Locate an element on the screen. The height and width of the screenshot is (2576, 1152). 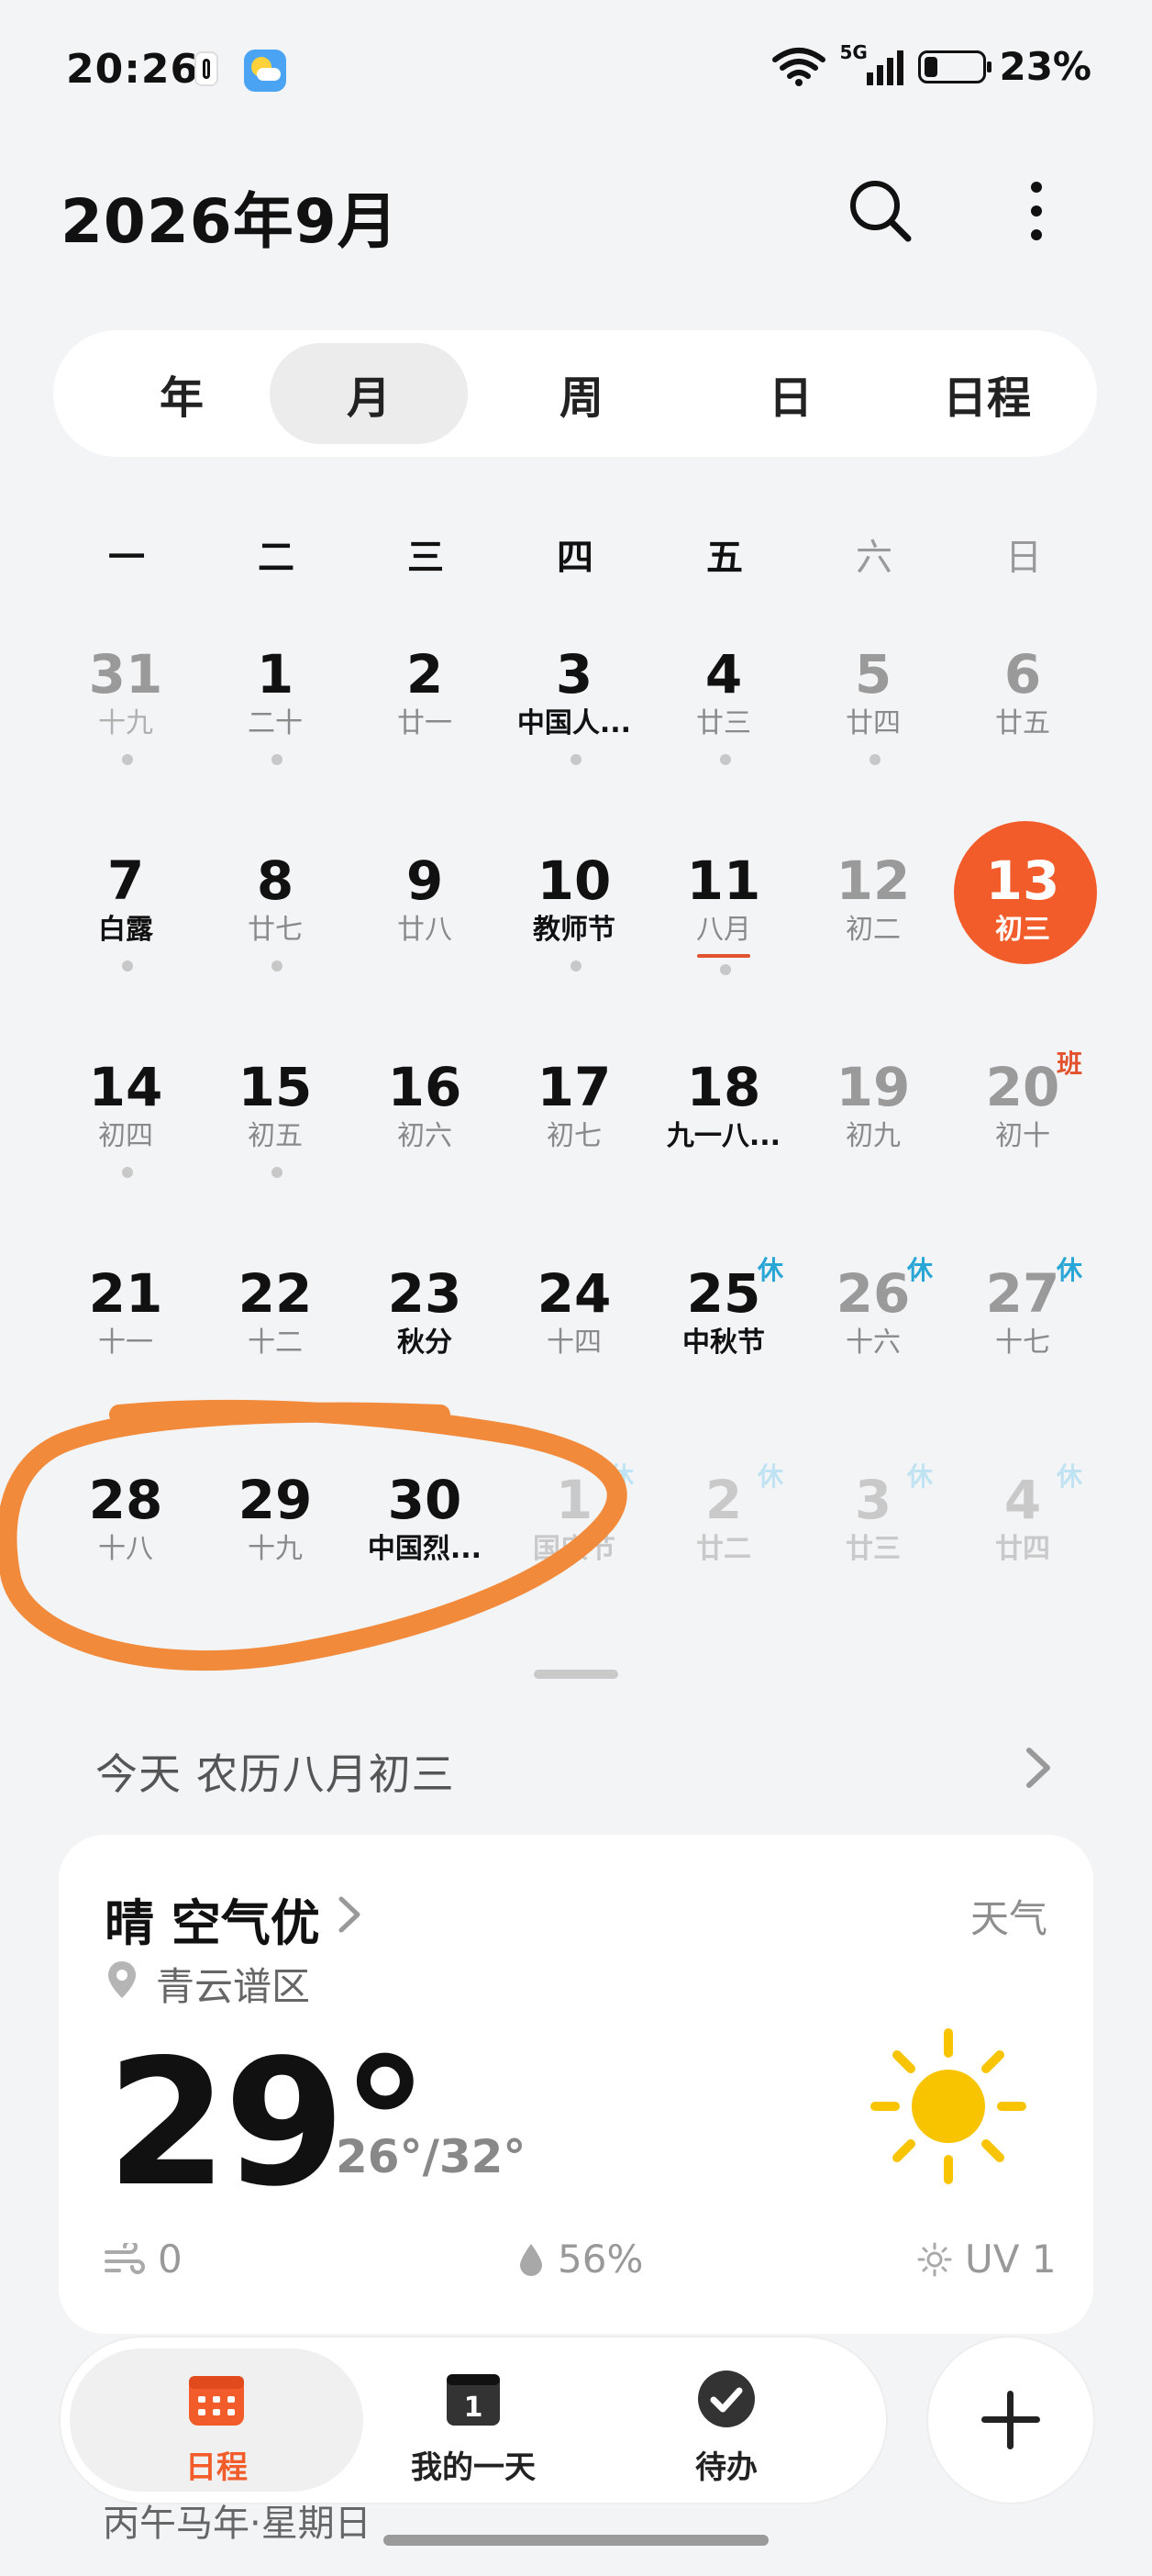
calendar-day: 7 白露 is located at coordinates (125, 940).